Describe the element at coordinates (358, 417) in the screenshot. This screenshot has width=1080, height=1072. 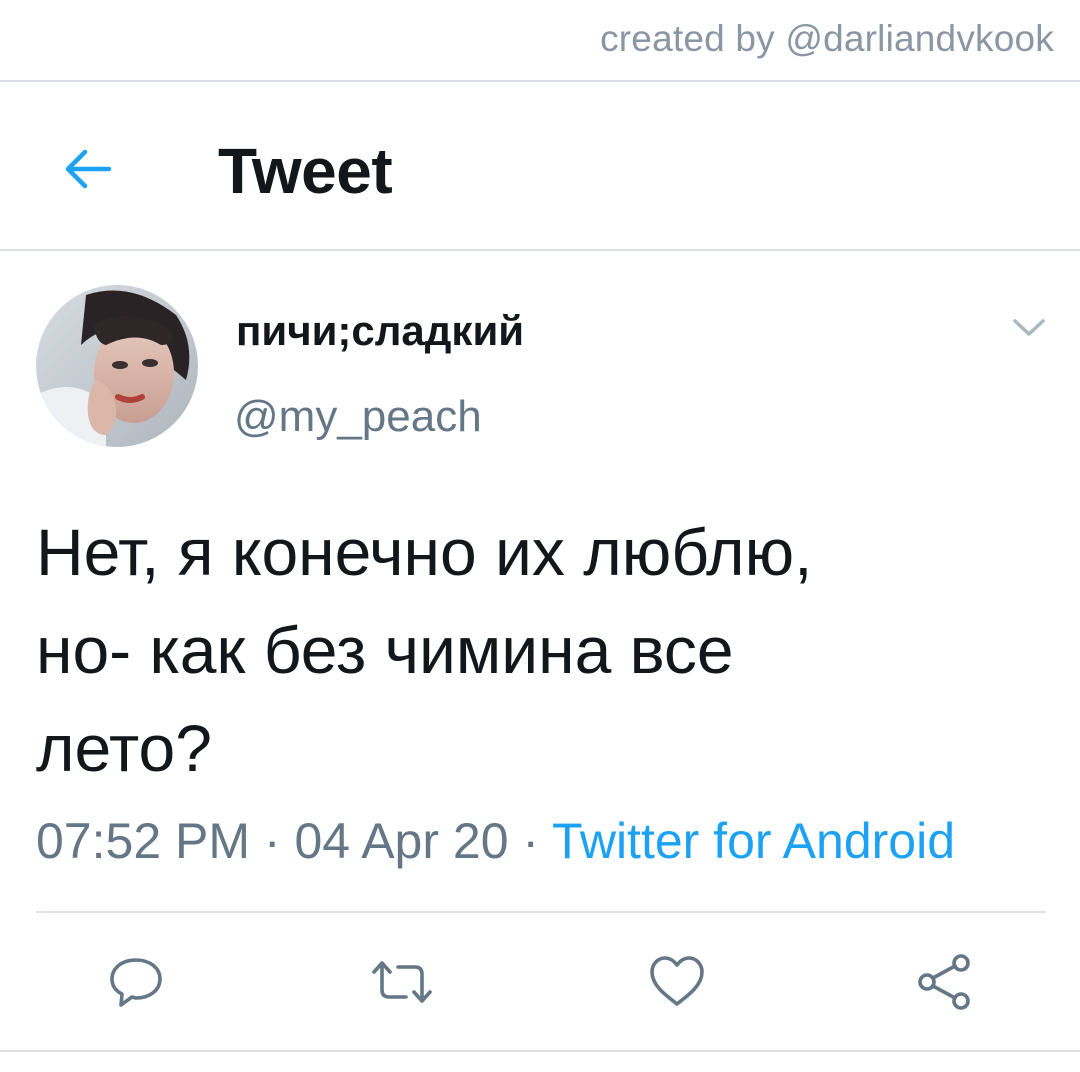
I see `author-handle: @my_peach` at that location.